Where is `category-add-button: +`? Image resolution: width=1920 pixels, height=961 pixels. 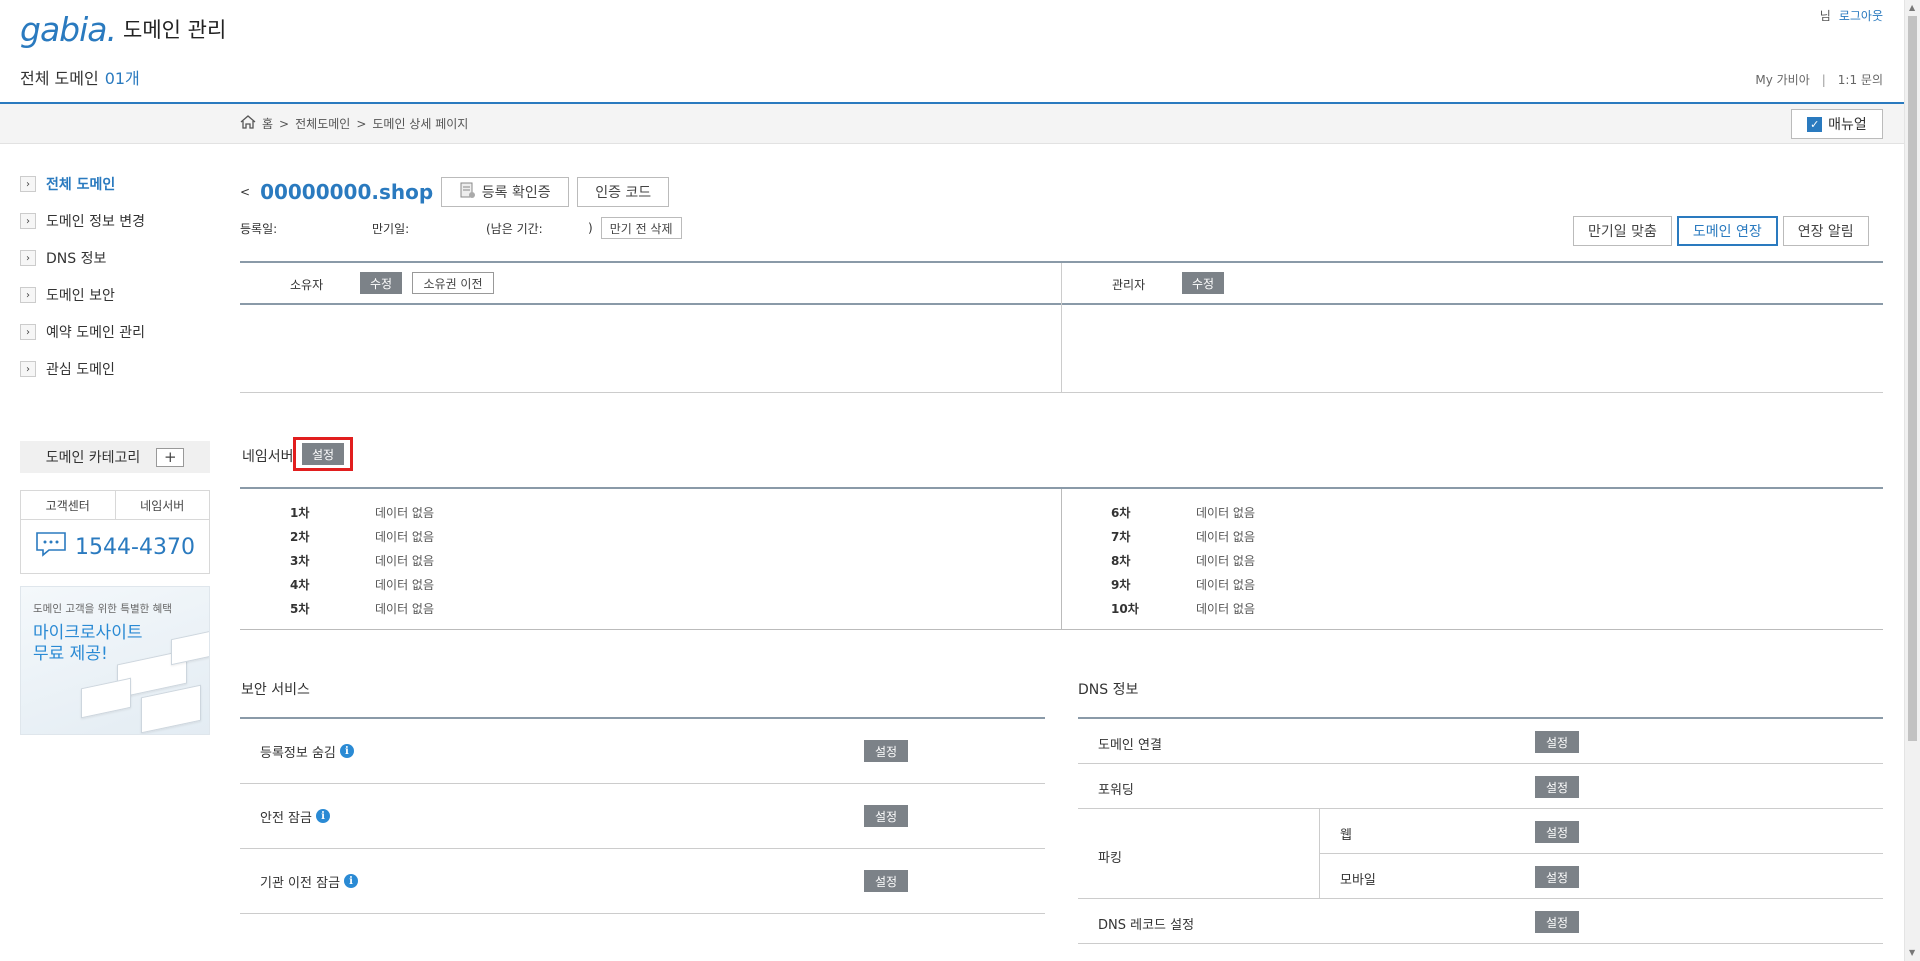
category-add-button: + is located at coordinates (170, 457).